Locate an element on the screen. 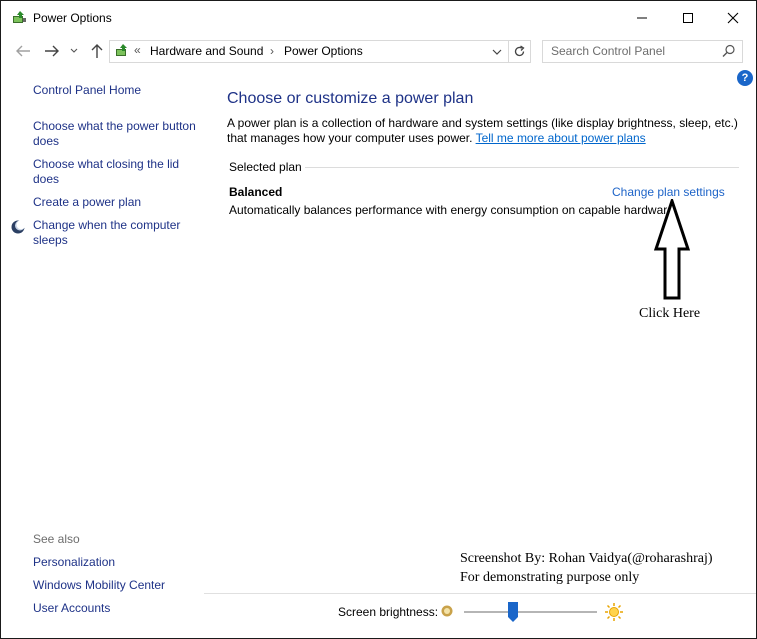 Image resolution: width=757 pixels, height=639 pixels. back-arrow-icon is located at coordinates (23, 51).